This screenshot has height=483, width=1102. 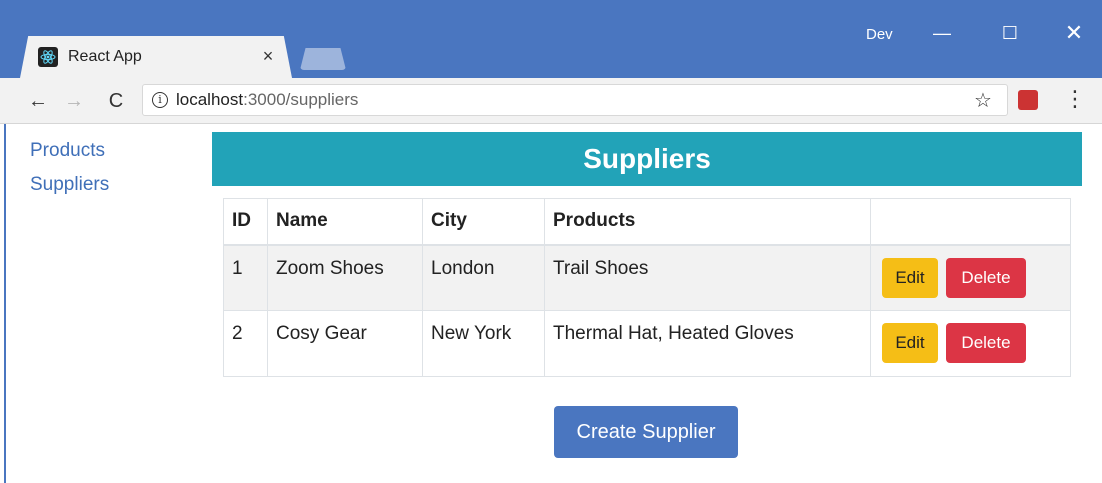 What do you see at coordinates (74, 101) in the screenshot?
I see `forward-icon: →` at bounding box center [74, 101].